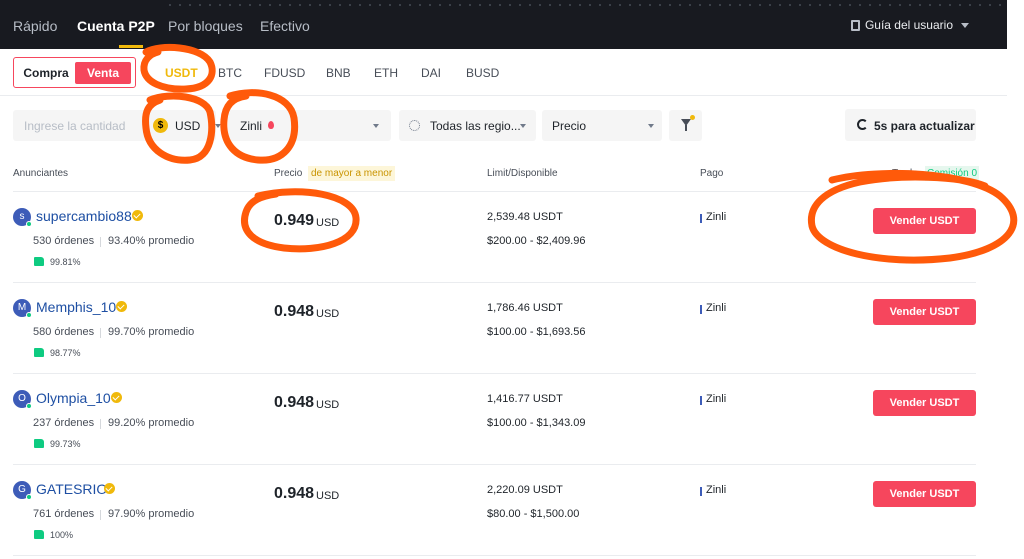 The image size is (1024, 559). Describe the element at coordinates (338, 73) in the screenshot. I see `asset-tab-bnb: BNB` at that location.